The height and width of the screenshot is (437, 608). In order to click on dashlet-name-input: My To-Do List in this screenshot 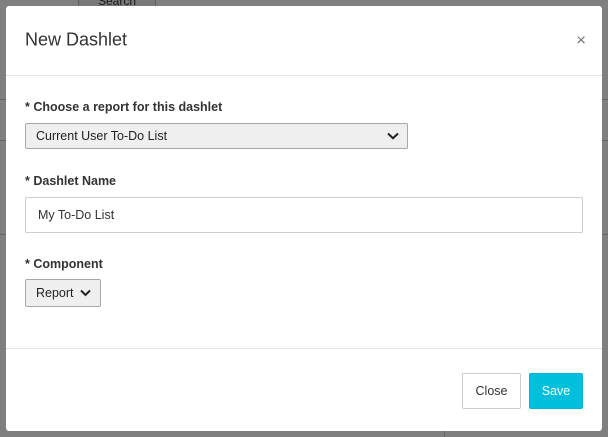, I will do `click(304, 215)`.